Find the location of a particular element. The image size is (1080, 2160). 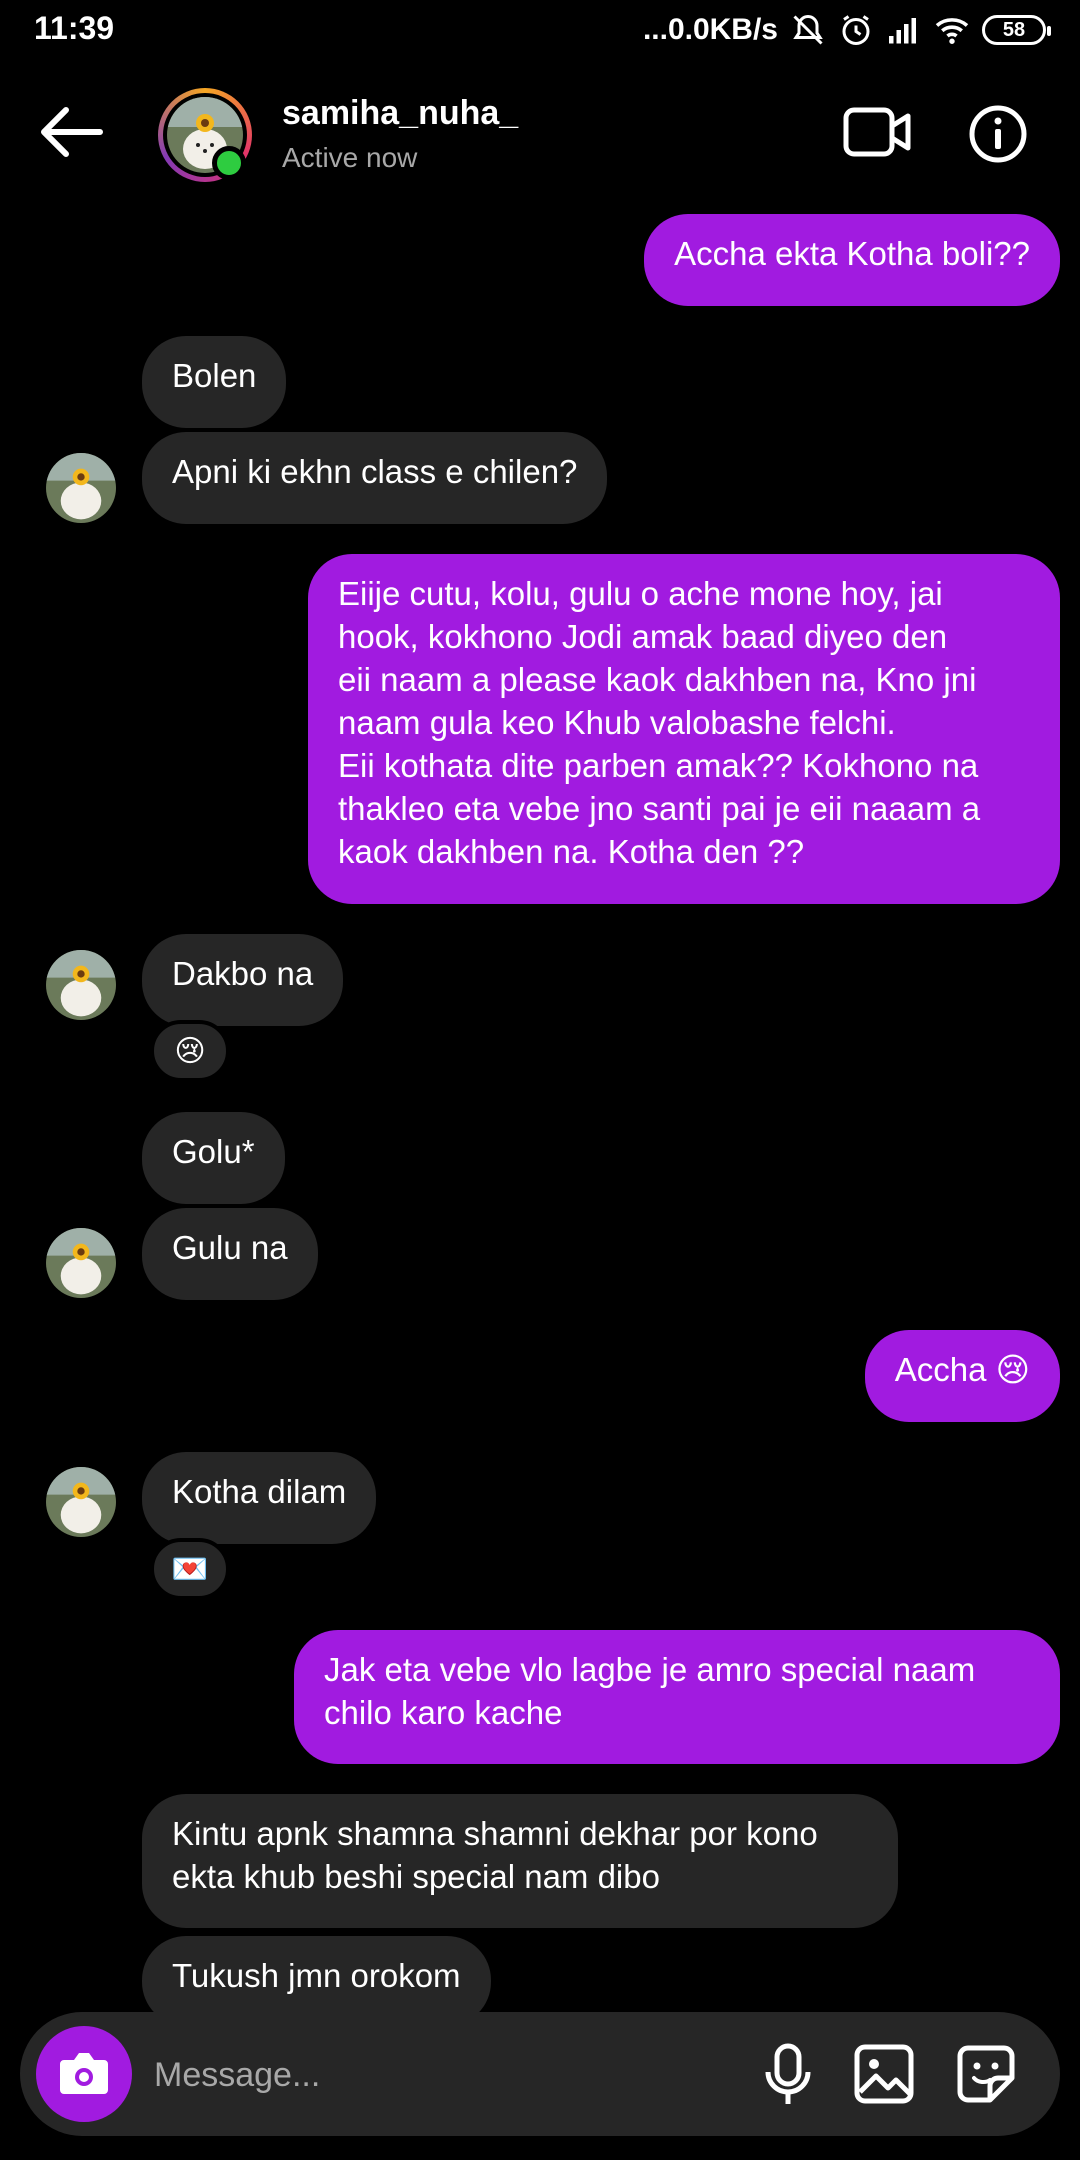

camera-icon is located at coordinates (84, 2073).